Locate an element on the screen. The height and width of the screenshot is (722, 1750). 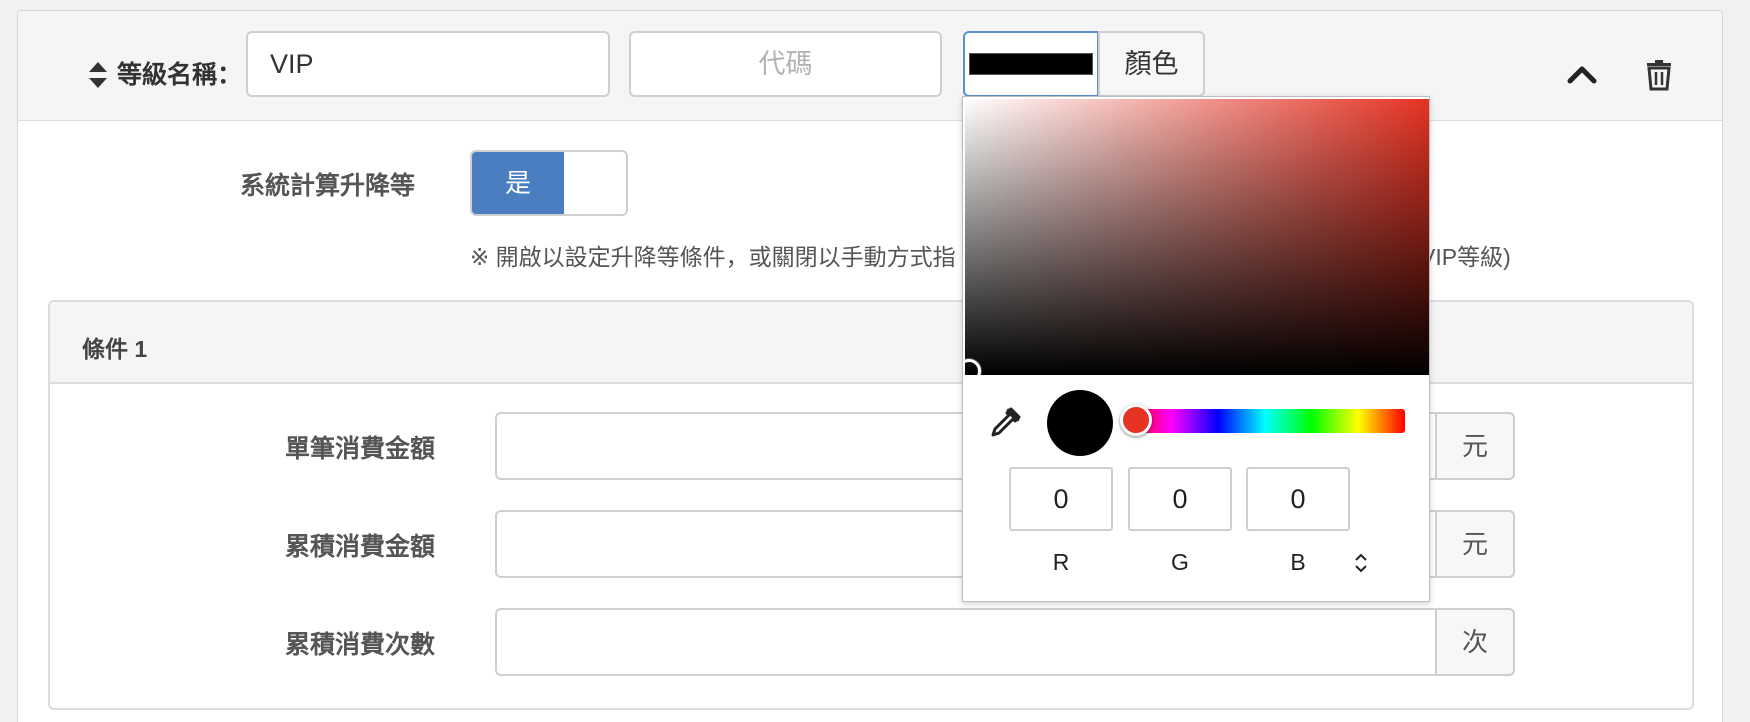
saturation-value-area is located at coordinates (1197, 237).